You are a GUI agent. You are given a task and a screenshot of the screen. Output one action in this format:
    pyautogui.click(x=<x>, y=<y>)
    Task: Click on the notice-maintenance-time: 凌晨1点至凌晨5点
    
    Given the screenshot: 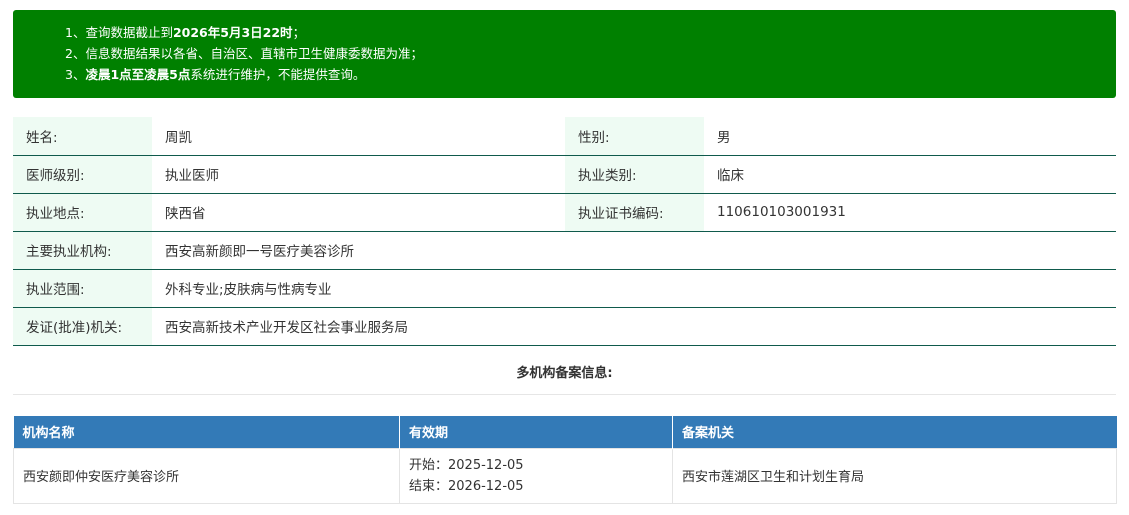 What is the action you would take?
    pyautogui.click(x=138, y=74)
    